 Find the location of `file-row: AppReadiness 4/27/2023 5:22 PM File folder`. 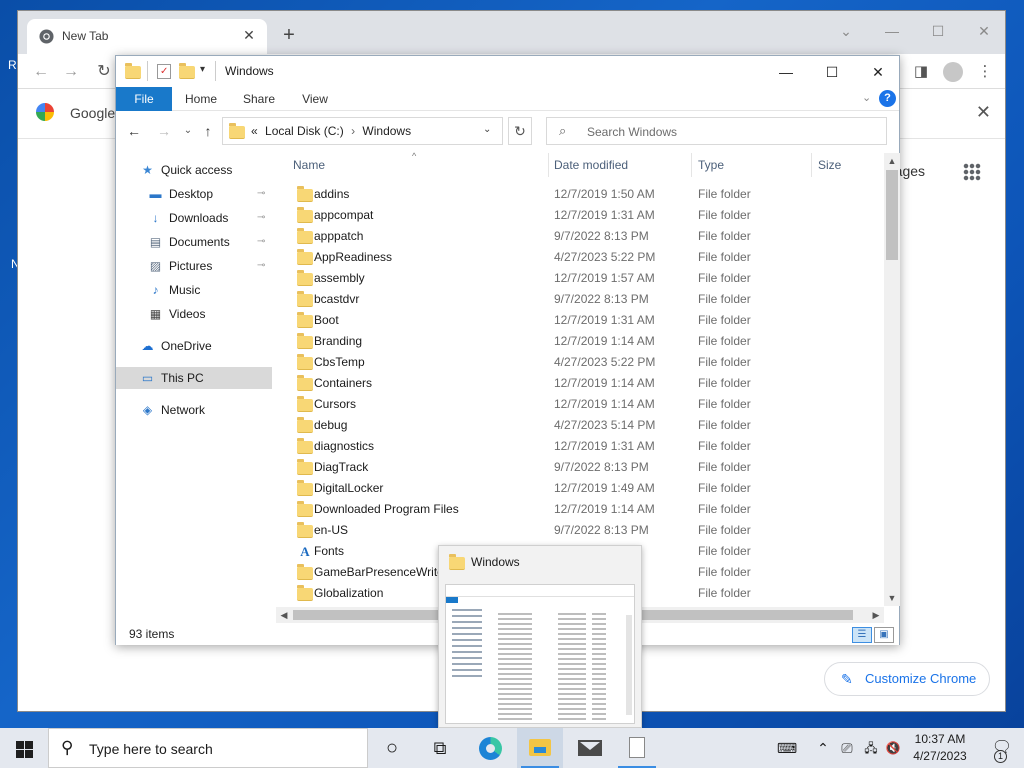

file-row: AppReadiness 4/27/2023 5:22 PM File folder is located at coordinates (576, 257).